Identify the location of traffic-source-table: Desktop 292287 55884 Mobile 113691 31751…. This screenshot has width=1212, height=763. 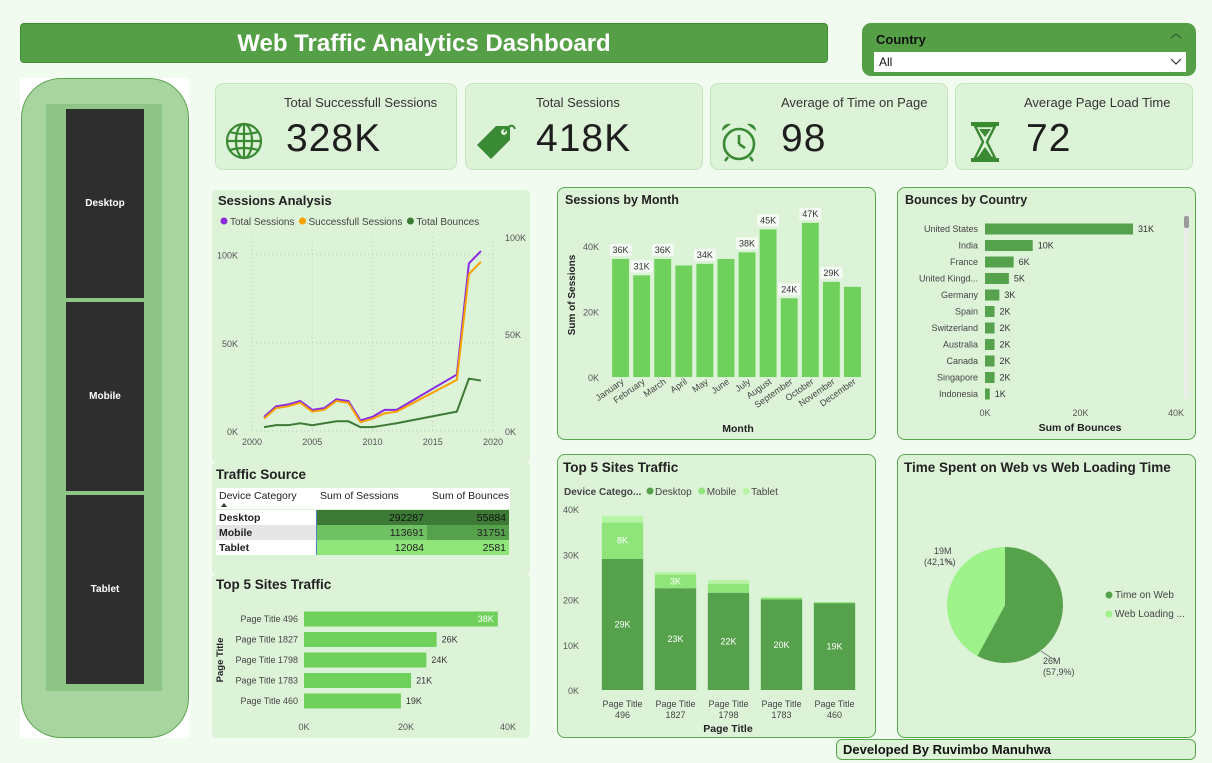
(362, 532).